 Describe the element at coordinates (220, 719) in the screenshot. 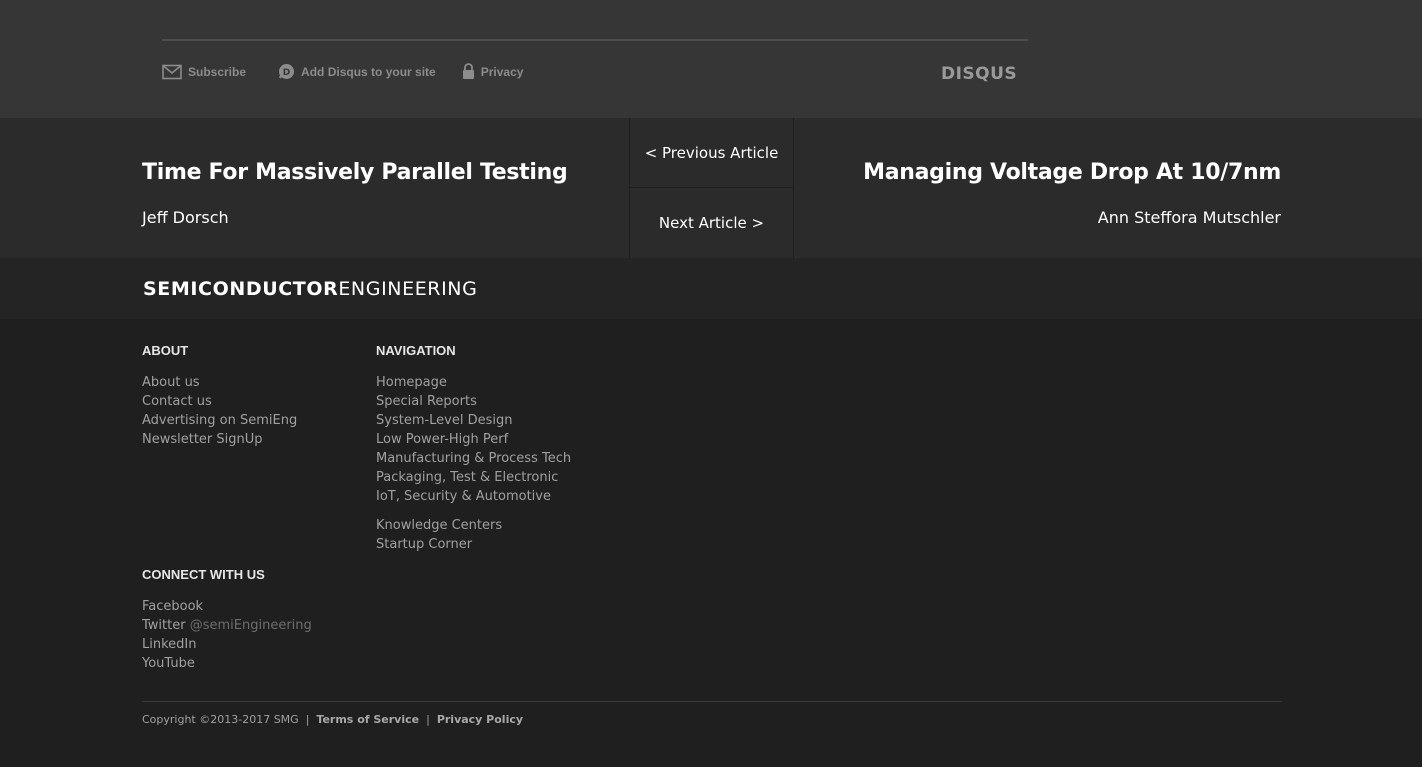

I see `copyright-text: Copyright ©2013-2017 SMG` at that location.